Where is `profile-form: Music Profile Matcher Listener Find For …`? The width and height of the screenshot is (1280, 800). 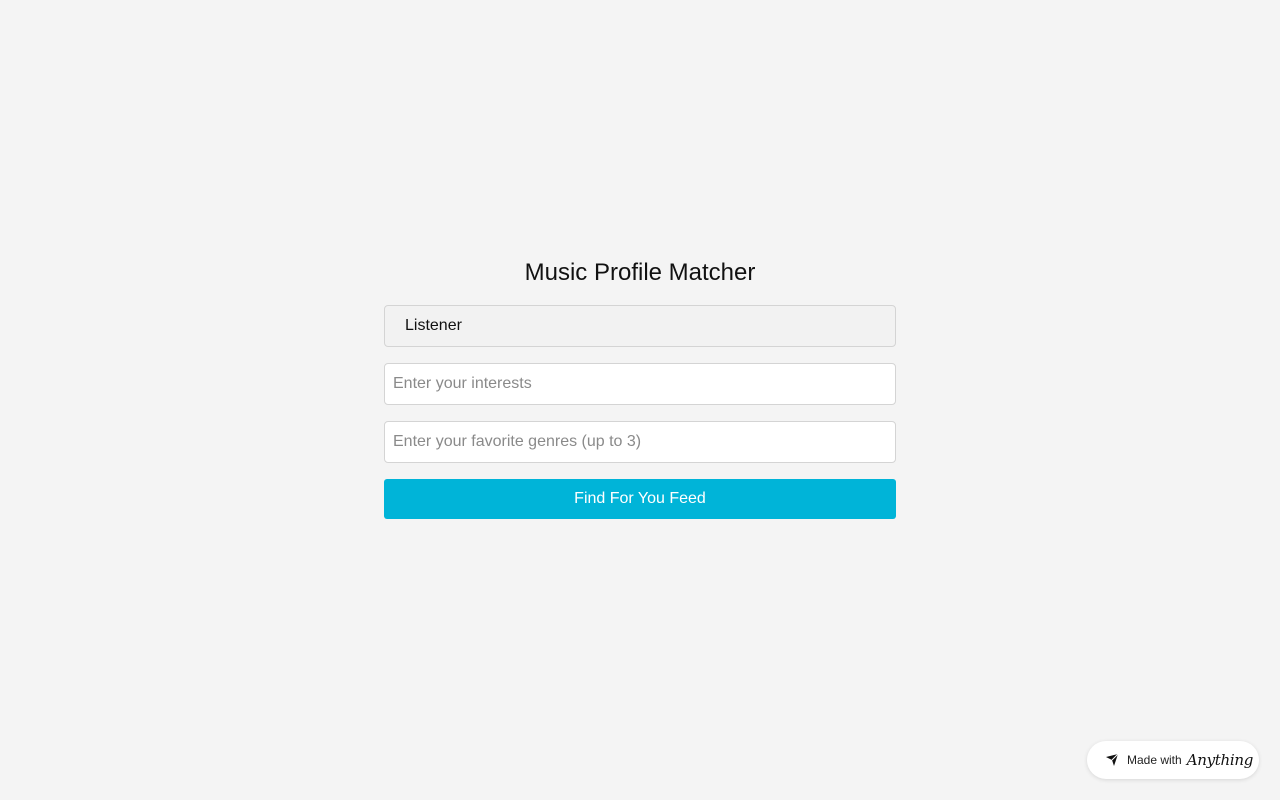
profile-form: Music Profile Matcher Listener Find For … is located at coordinates (640, 387).